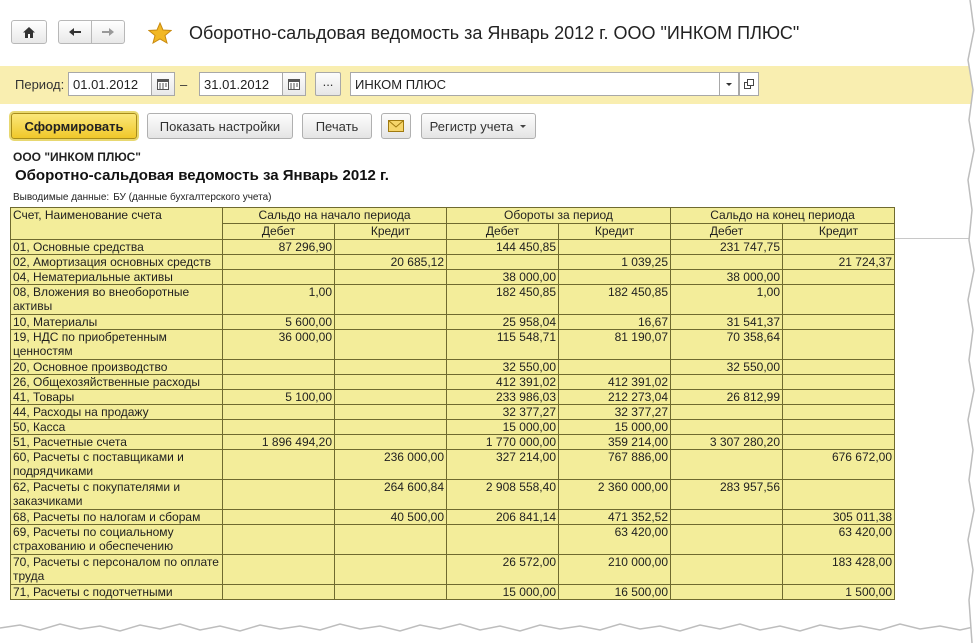 Image resolution: width=978 pixels, height=643 pixels. What do you see at coordinates (116, 299) in the screenshot?
I see `account-cell: 08, Вложения во внеоборотные активы` at bounding box center [116, 299].